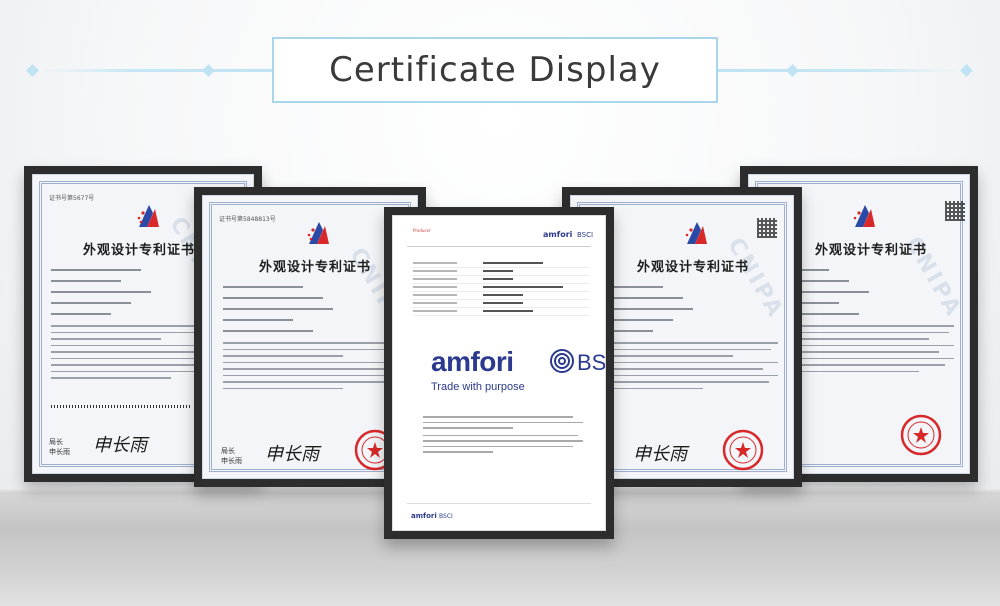 Image resolution: width=1000 pixels, height=606 pixels. What do you see at coordinates (591, 362) in the screenshot?
I see `bsci-logo: BSCI` at bounding box center [591, 362].